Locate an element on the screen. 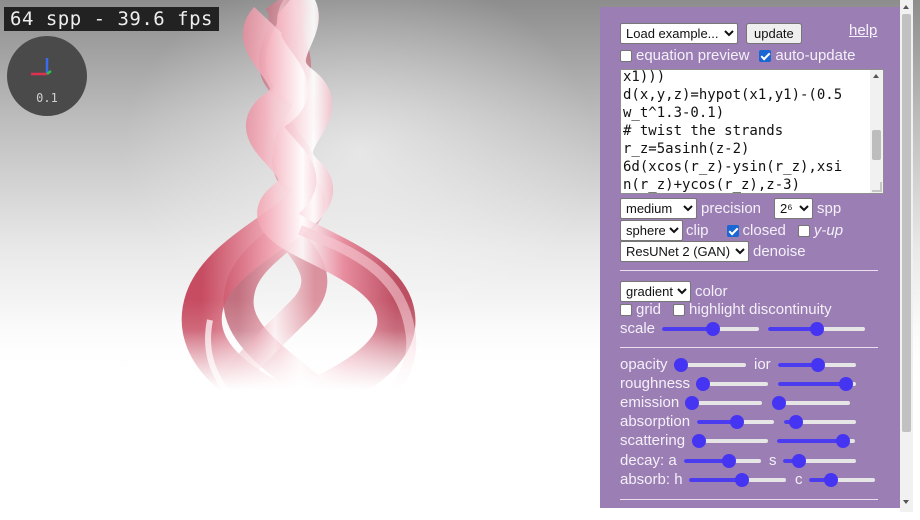  highlight-label: highlight discontinuity is located at coordinates (760, 309).